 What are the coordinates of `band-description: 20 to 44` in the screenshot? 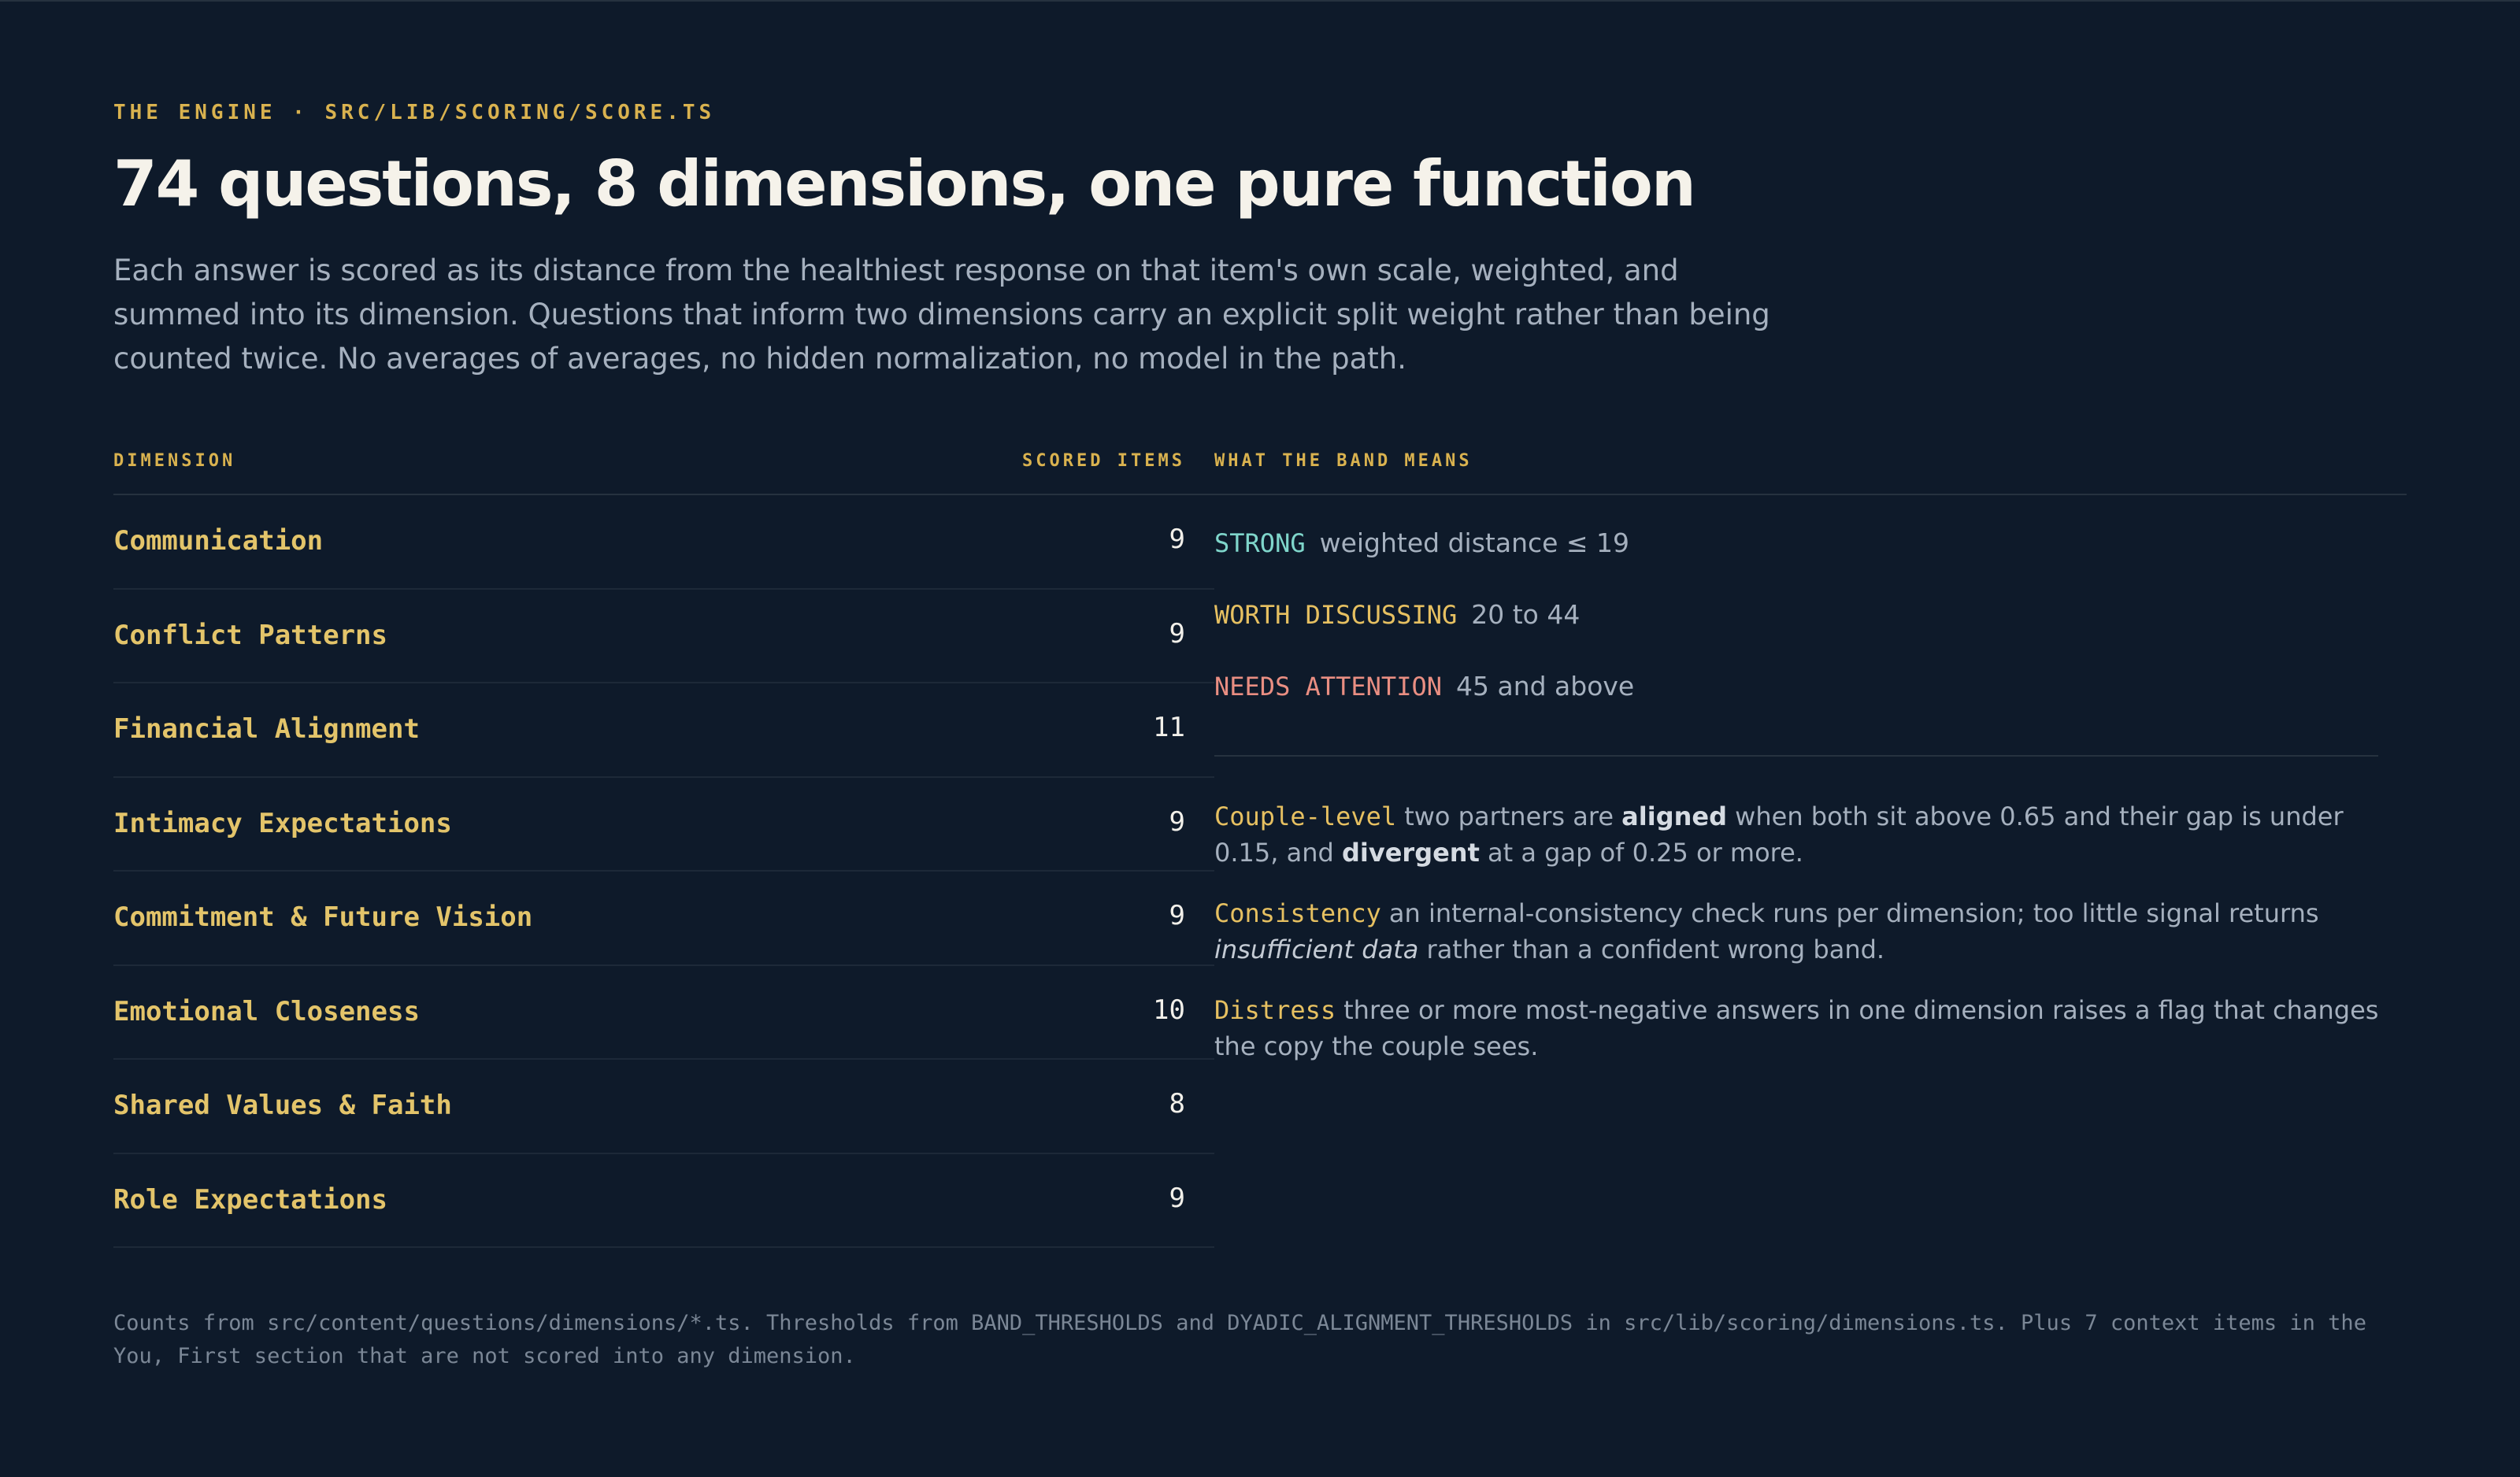 It's located at (1526, 614).